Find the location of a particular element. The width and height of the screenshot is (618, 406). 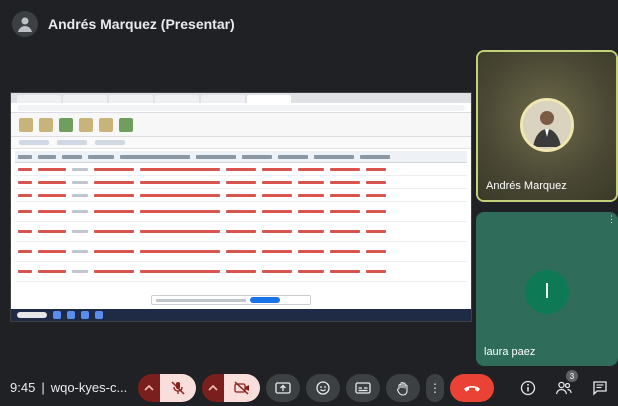

participant-tile-laura: ⋮ l laura paez is located at coordinates (547, 289).